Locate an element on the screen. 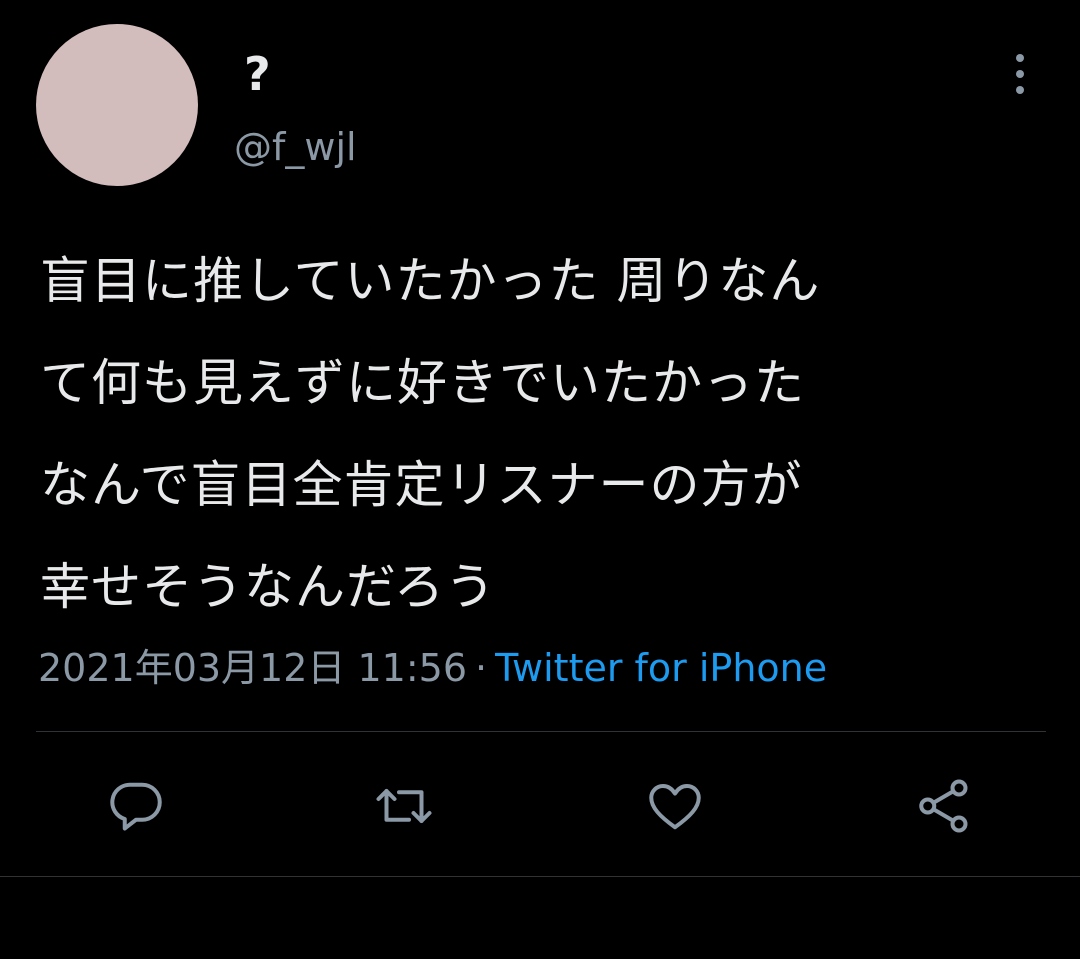 The height and width of the screenshot is (959, 1080). tweet-text-line: 幸せそうなんだろう is located at coordinates (268, 587).